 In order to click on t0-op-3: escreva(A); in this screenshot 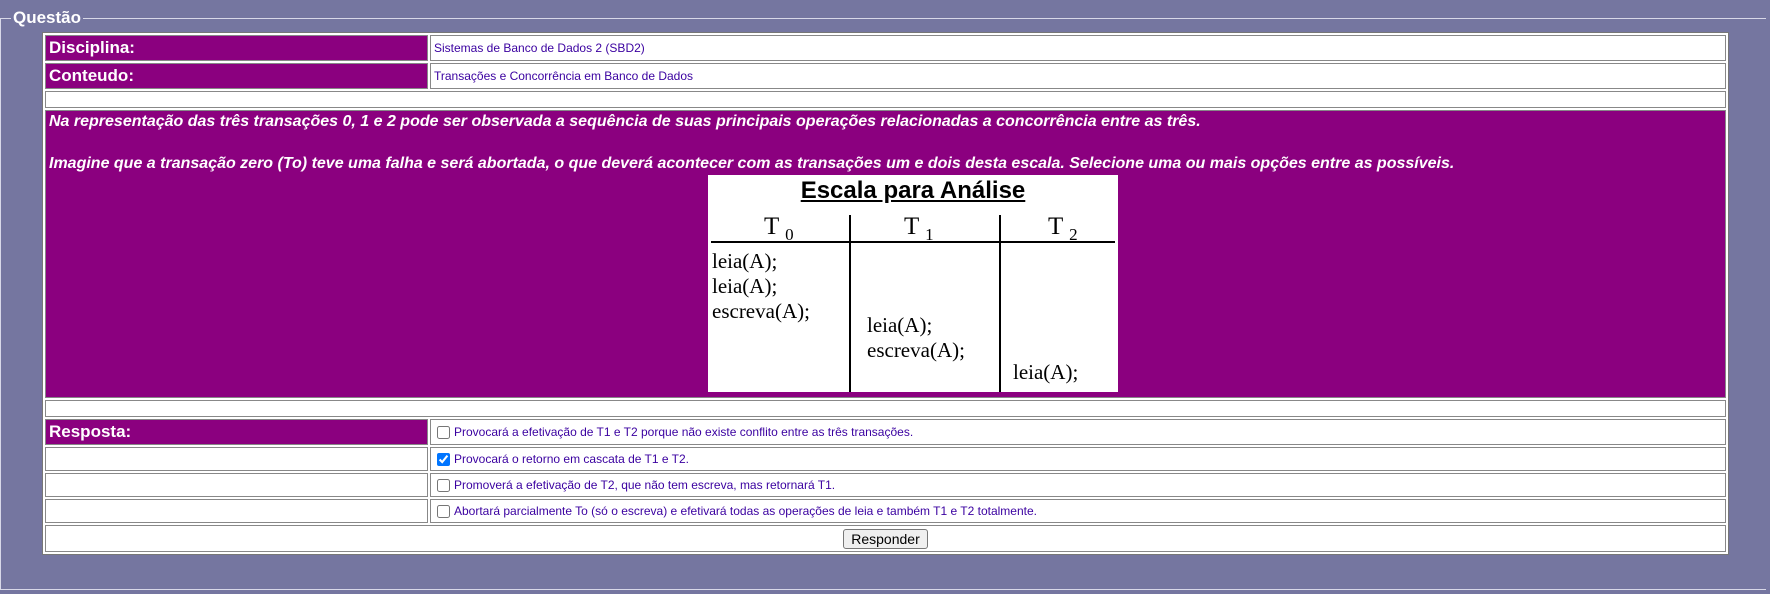, I will do `click(761, 311)`.